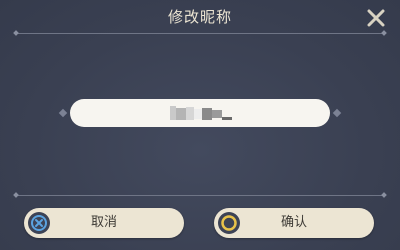 The width and height of the screenshot is (400, 250). I want to click on nickname-field-wrapper, so click(200, 113).